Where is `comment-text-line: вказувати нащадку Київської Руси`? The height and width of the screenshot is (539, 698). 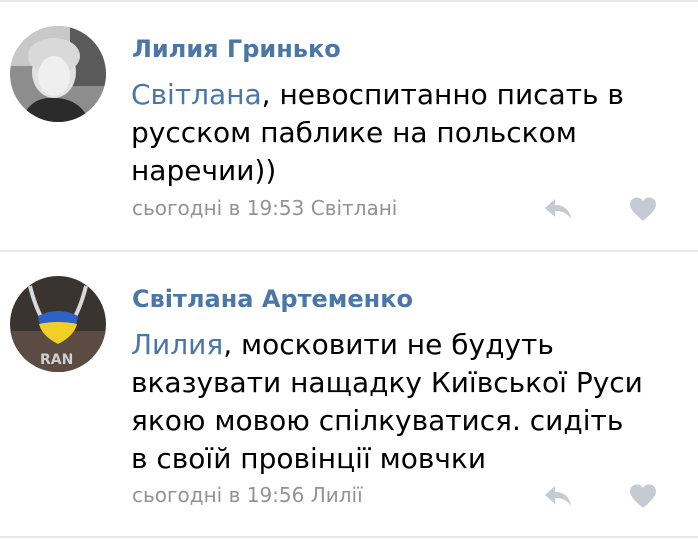
comment-text-line: вказувати нащадку Київської Руси is located at coordinates (387, 382).